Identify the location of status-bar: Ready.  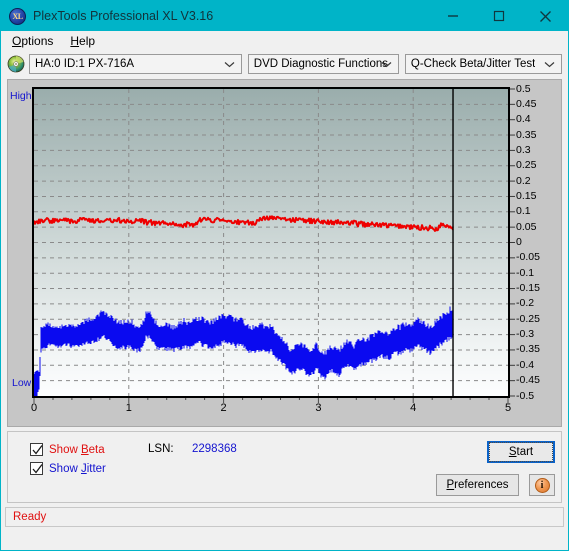
(284, 517).